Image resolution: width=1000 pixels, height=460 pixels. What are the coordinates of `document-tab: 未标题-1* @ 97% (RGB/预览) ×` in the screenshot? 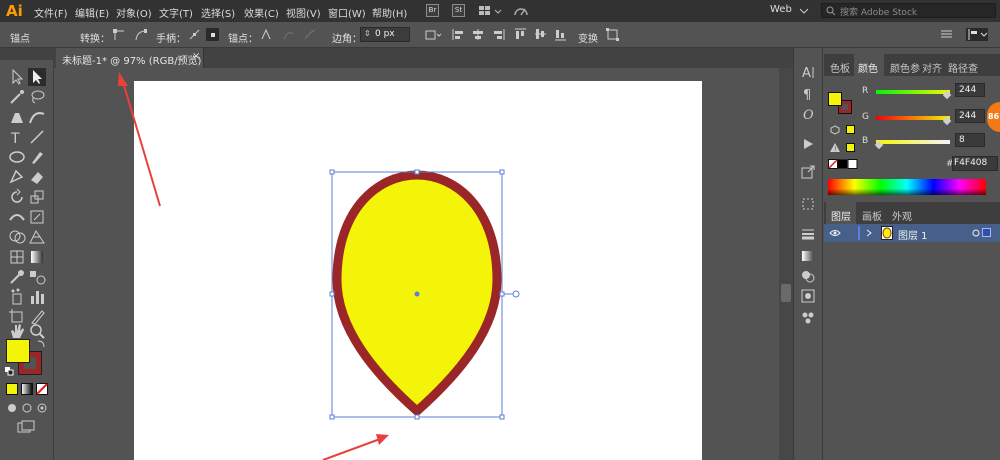 It's located at (130, 58).